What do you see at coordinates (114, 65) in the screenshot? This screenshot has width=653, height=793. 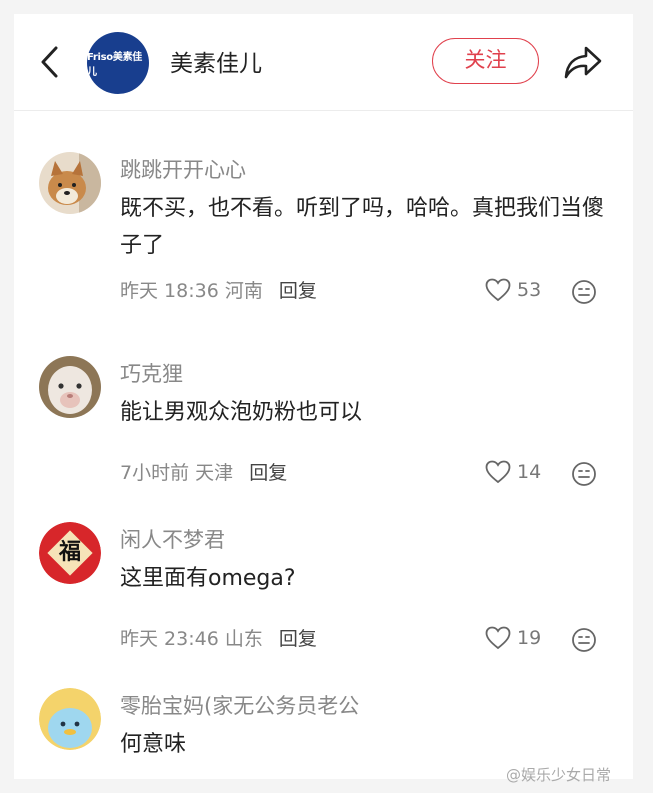 I see `brand-logo-text: Friso美素佳儿` at bounding box center [114, 65].